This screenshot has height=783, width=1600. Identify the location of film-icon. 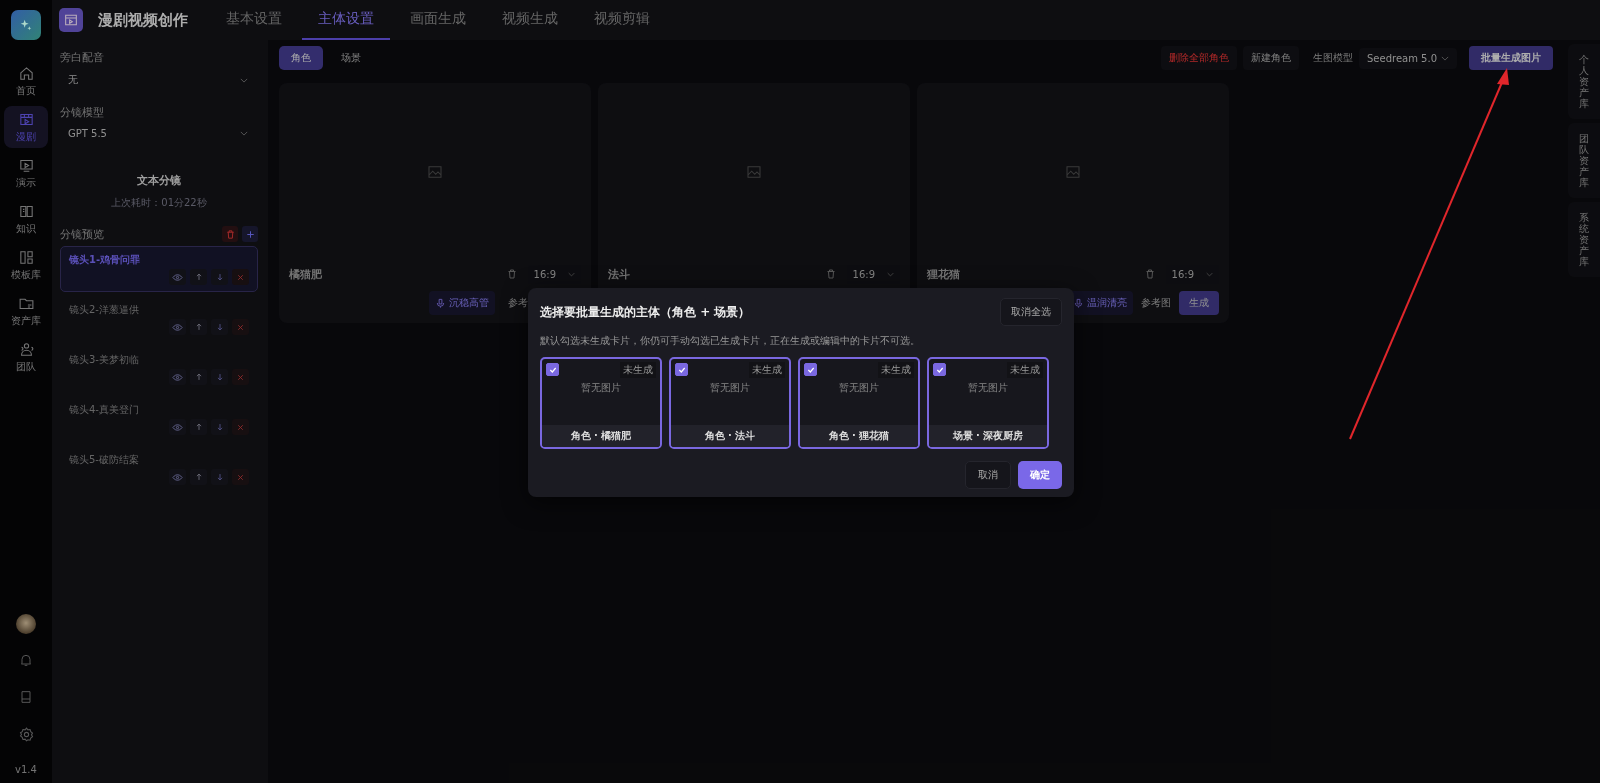
(71, 20).